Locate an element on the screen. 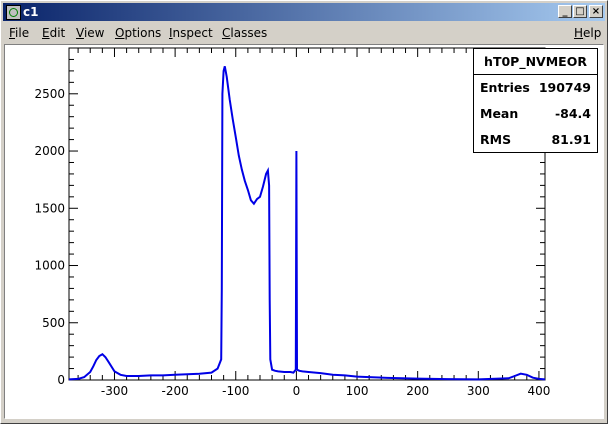  x-tick-label: 300 is located at coordinates (478, 391).